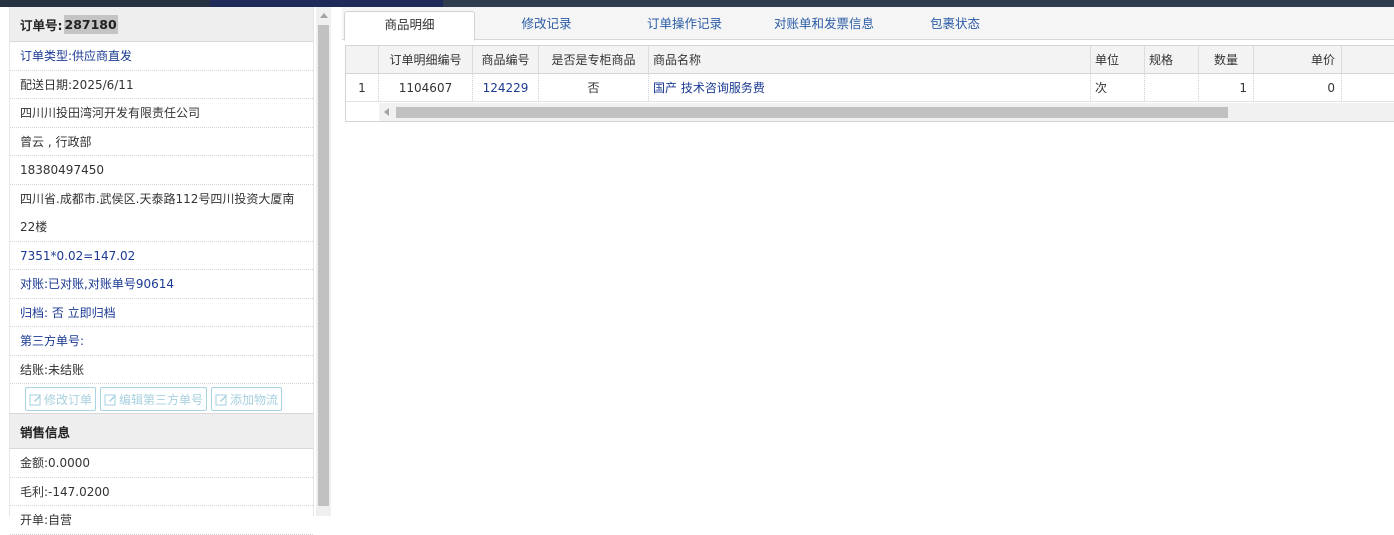  What do you see at coordinates (362, 87) in the screenshot?
I see `row-index: 1` at bounding box center [362, 87].